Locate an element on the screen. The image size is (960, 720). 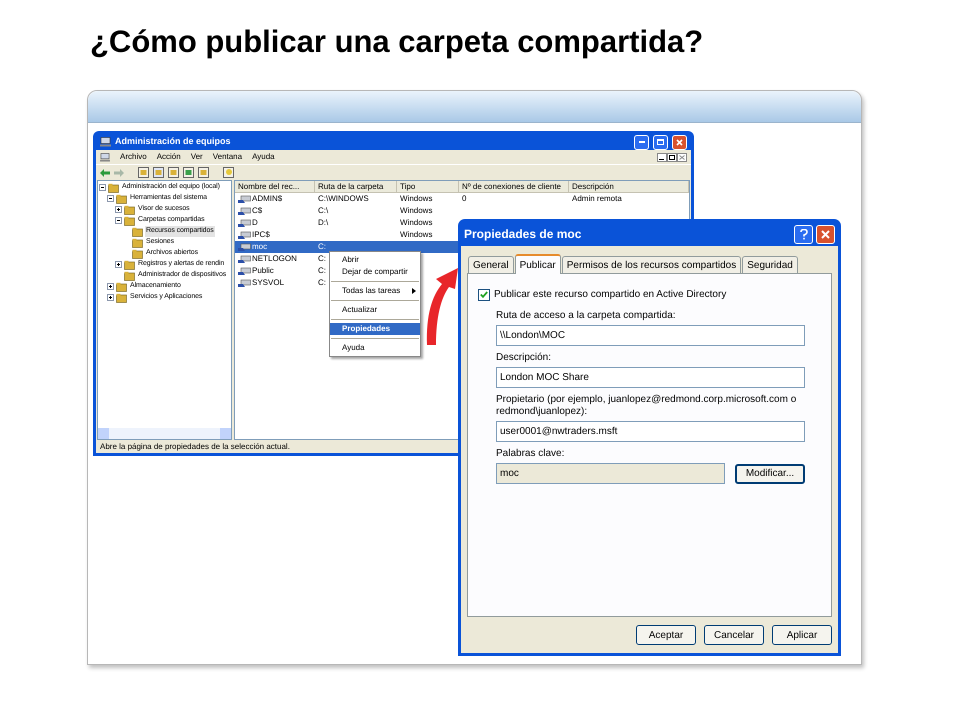
table-cell: D is located at coordinates (255, 223).